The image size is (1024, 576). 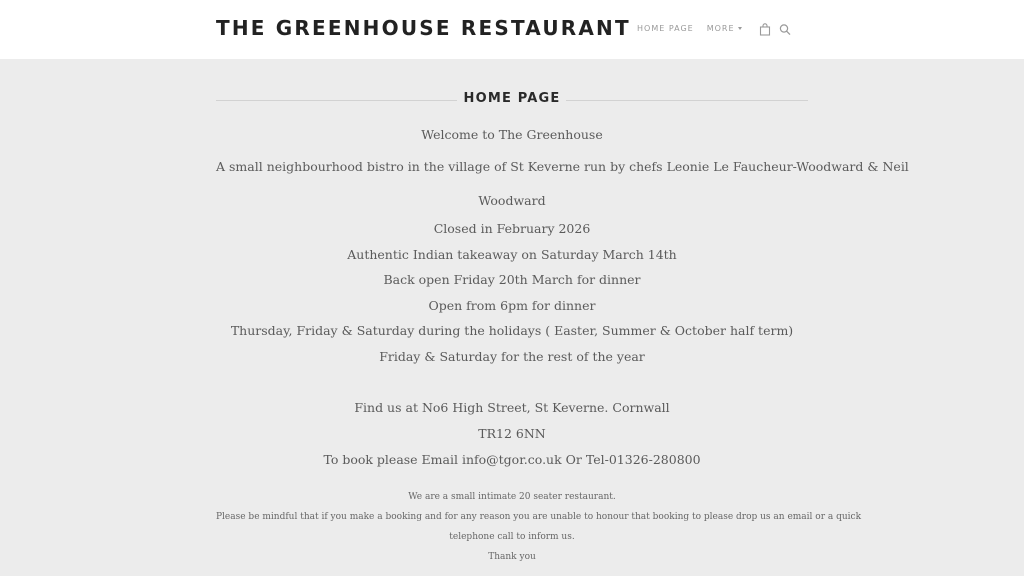 I want to click on postcode-text: TR12 6NN, so click(x=512, y=433).